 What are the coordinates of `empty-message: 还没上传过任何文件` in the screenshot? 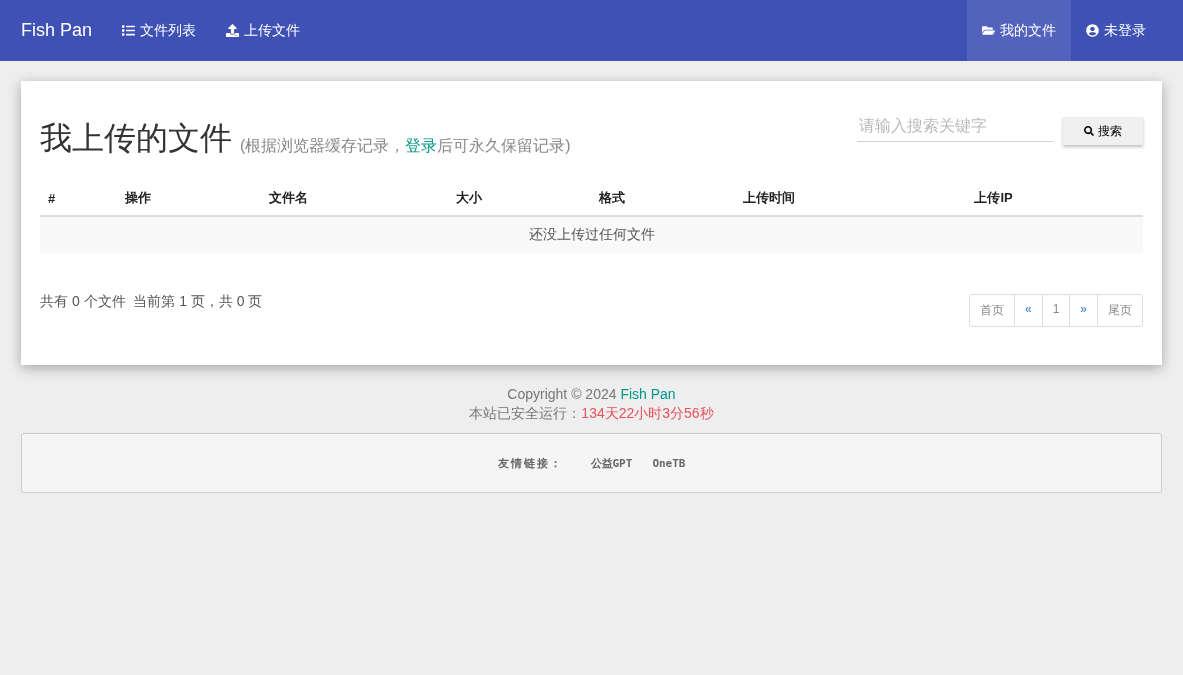 It's located at (591, 234).